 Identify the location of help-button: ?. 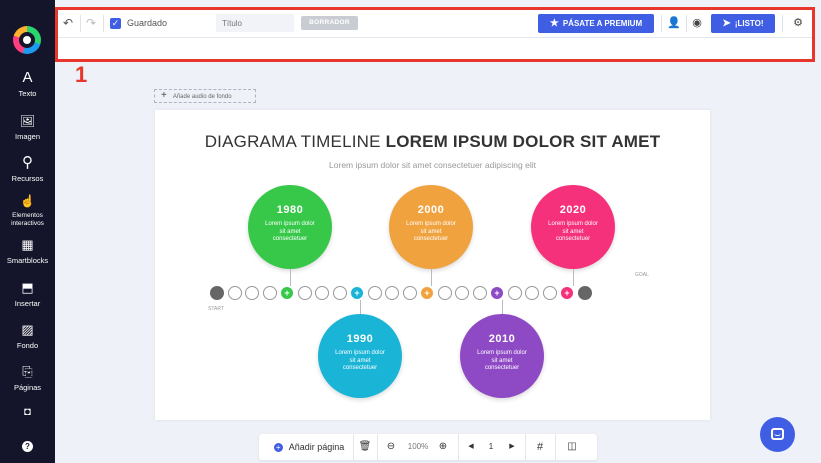
(27, 445).